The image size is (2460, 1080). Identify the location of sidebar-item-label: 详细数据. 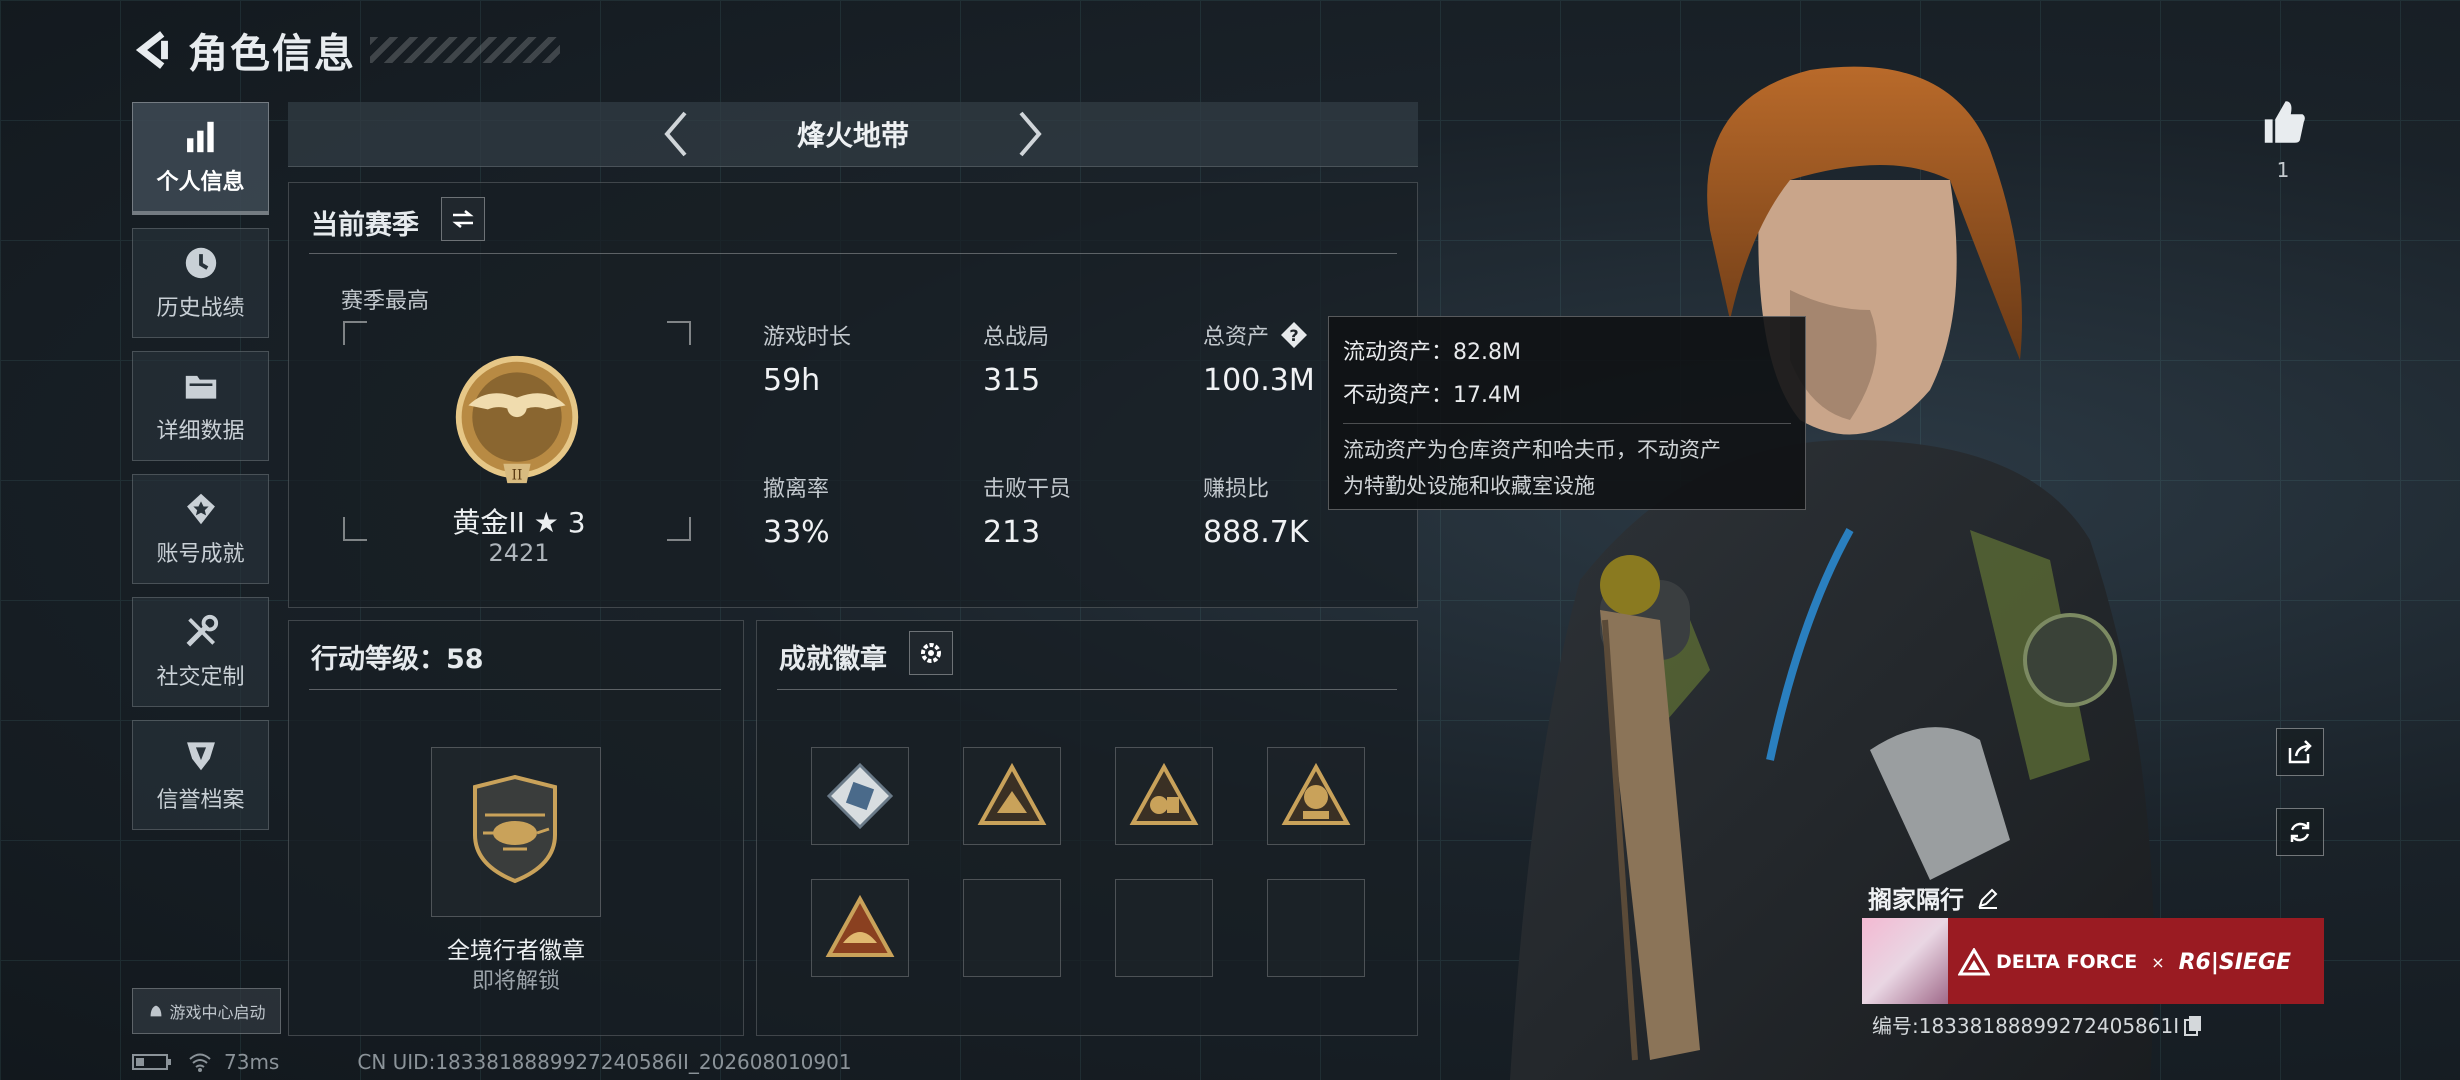
(200, 431).